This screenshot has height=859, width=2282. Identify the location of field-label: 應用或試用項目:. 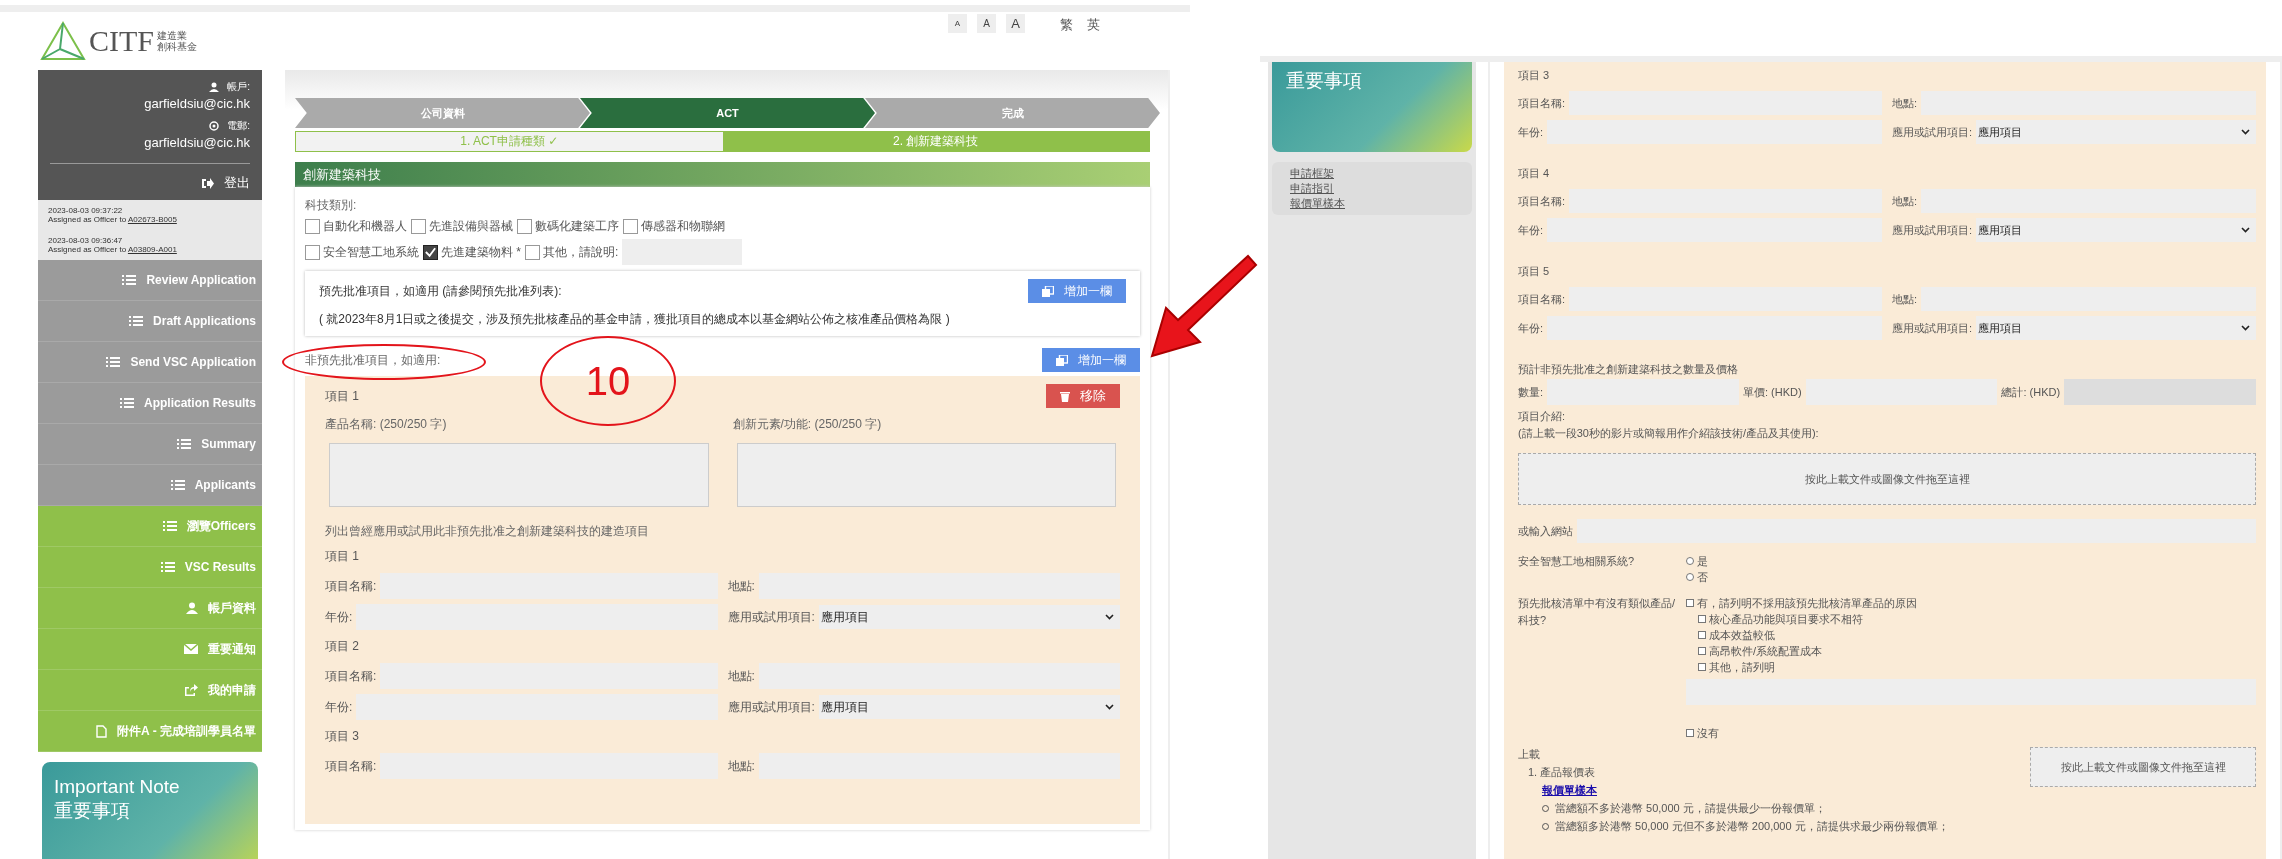
(1932, 132).